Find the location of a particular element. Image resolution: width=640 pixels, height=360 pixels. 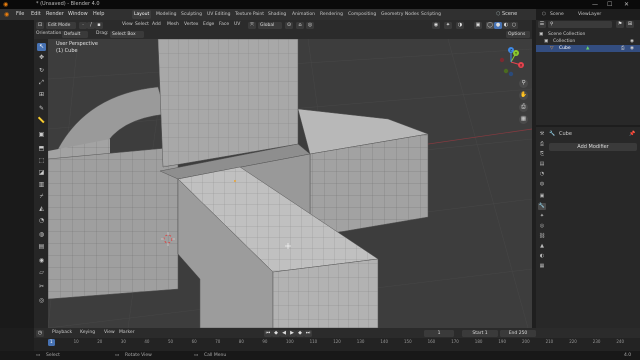

knife-icon: ⌿ is located at coordinates (41, 197).